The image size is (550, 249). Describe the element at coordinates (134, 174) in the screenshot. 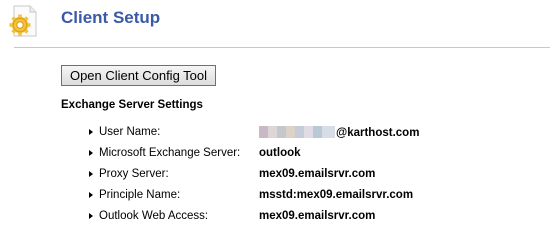

I see `setting-label: Proxy Server:` at that location.